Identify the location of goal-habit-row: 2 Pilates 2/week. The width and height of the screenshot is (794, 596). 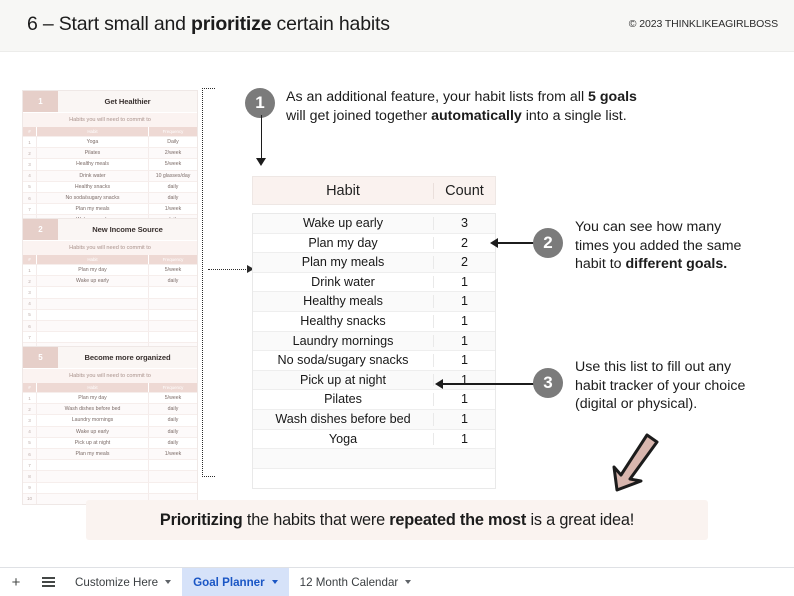
(110, 153).